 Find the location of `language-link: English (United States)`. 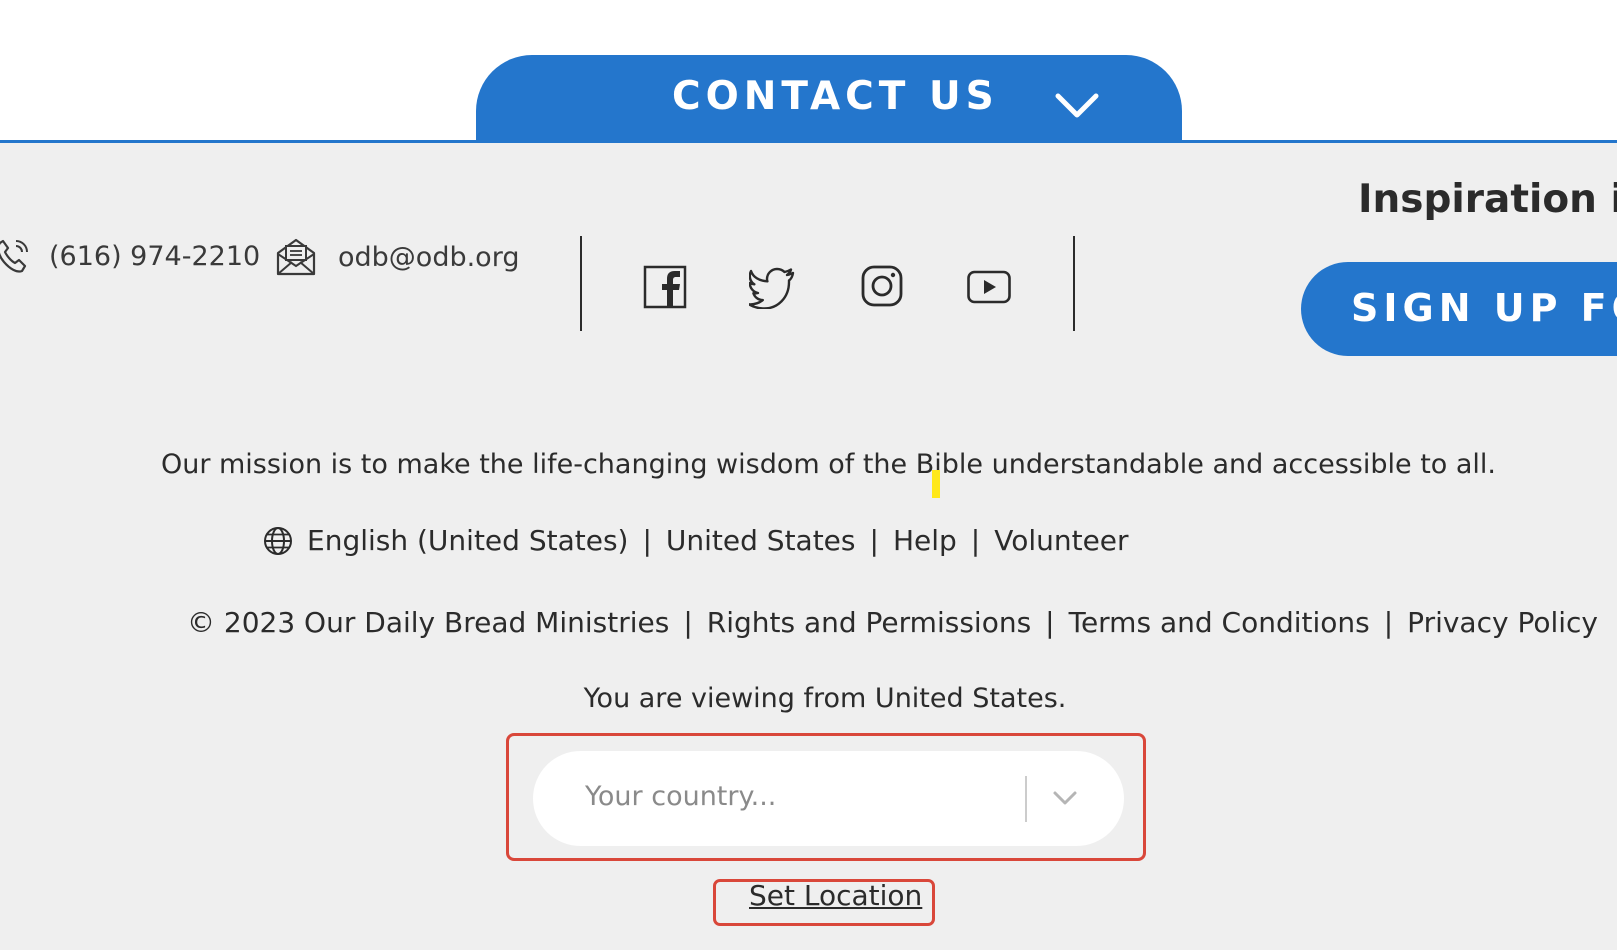

language-link: English (United States) is located at coordinates (467, 540).